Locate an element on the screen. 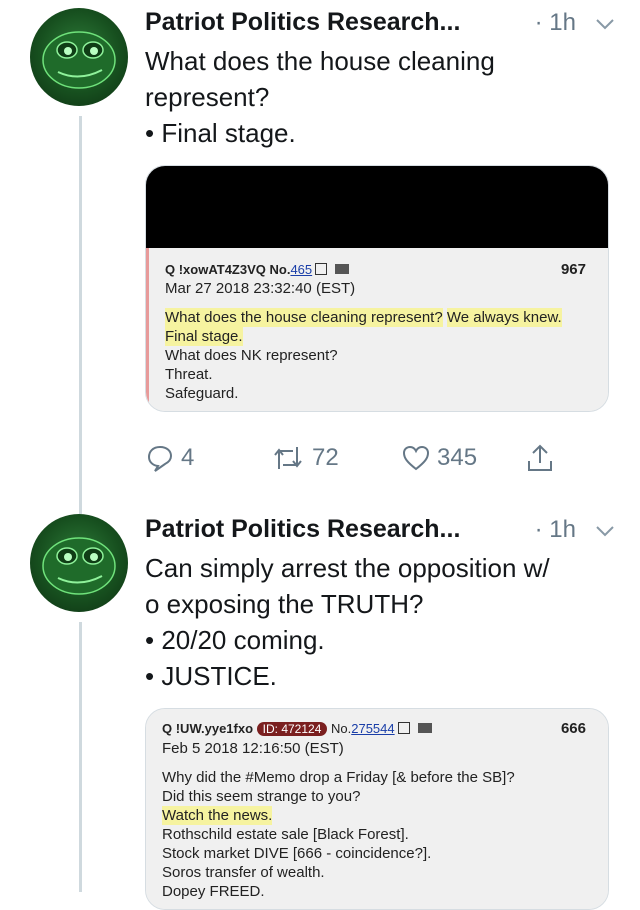 Image resolution: width=640 pixels, height=910 pixels. post-line: What does the house cleaning represent? is located at coordinates (304, 317).